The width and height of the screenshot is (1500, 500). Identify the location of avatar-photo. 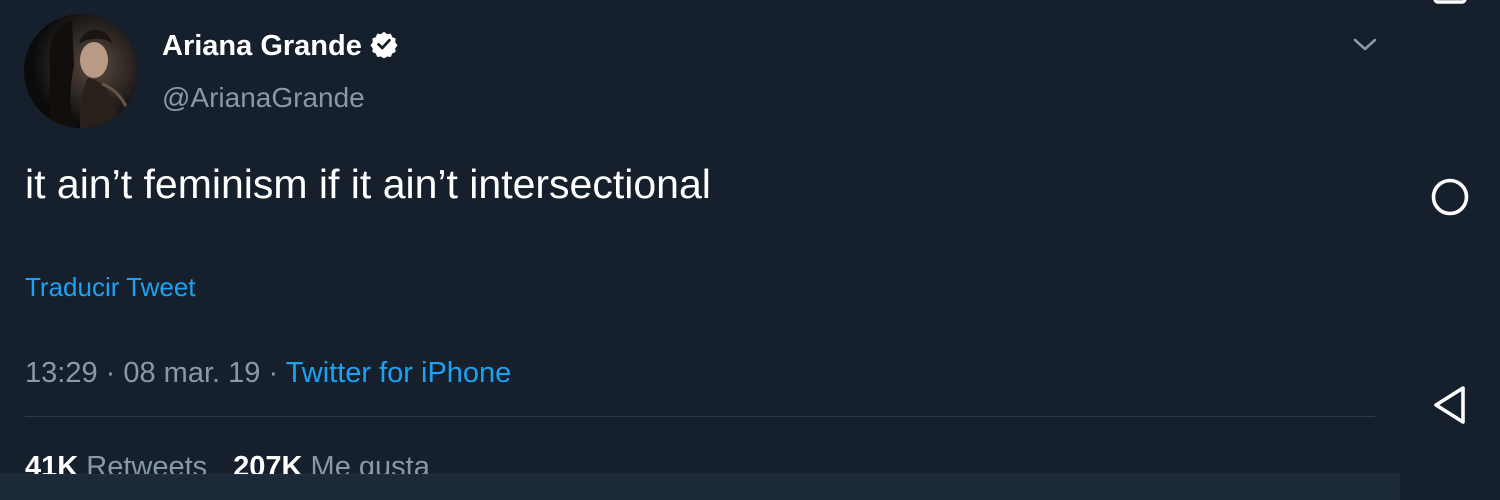
(81, 71).